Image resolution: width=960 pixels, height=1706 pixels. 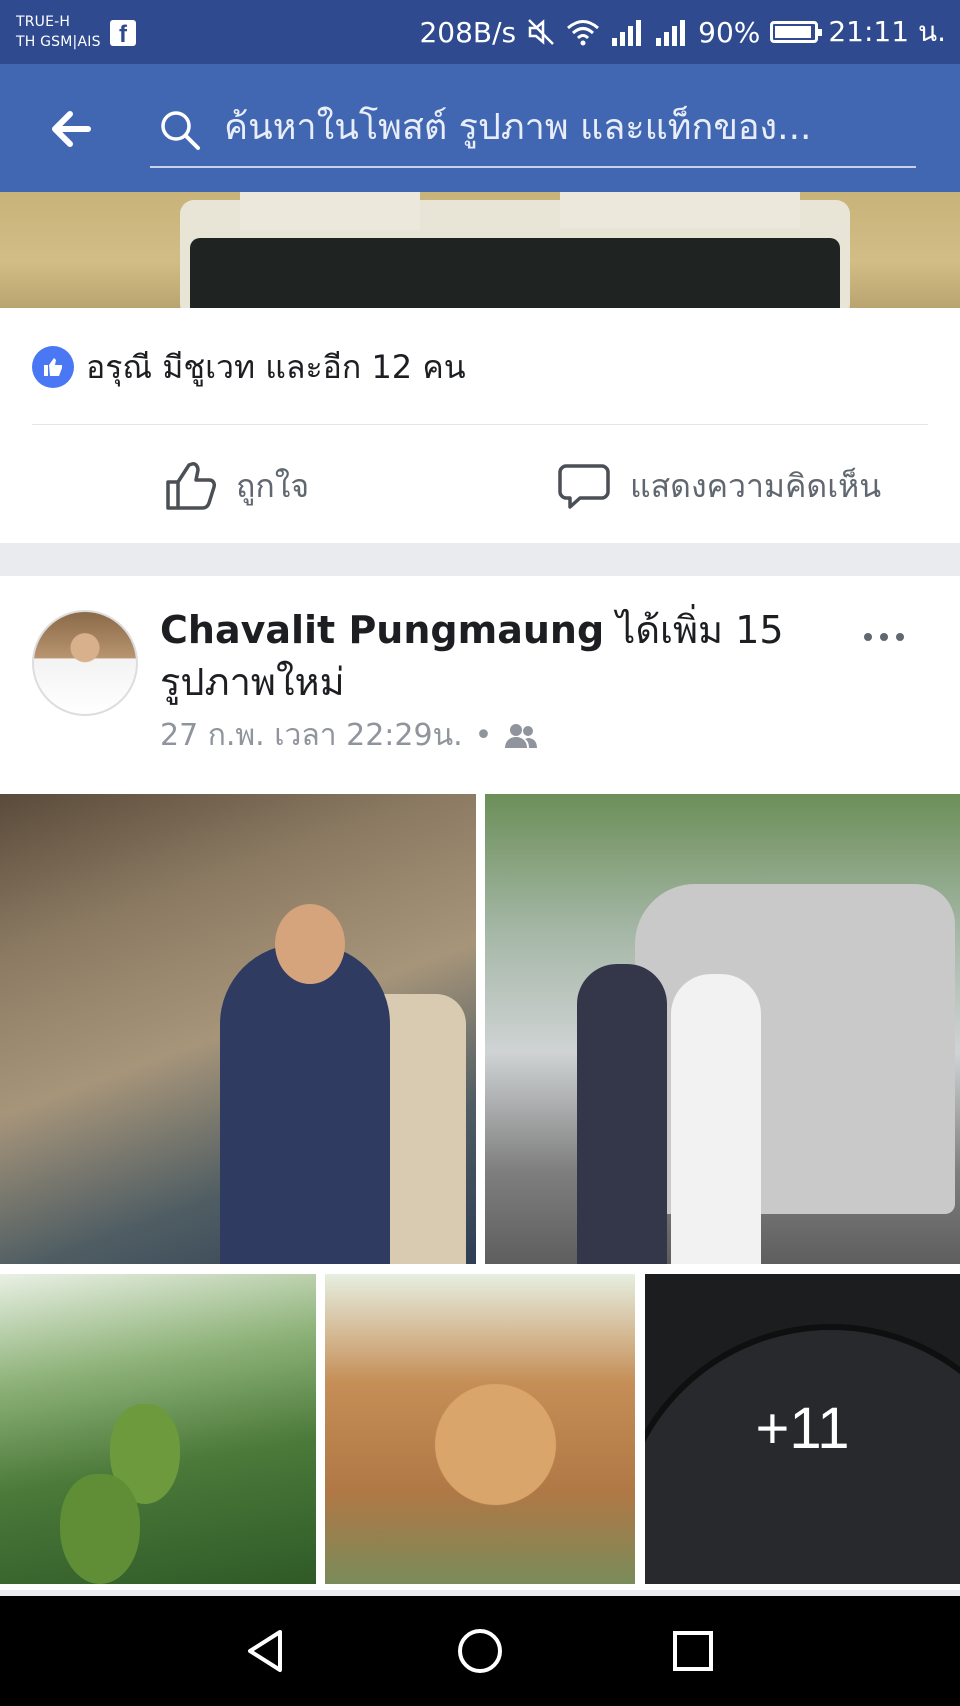 What do you see at coordinates (521, 735) in the screenshot?
I see `friends-icon` at bounding box center [521, 735].